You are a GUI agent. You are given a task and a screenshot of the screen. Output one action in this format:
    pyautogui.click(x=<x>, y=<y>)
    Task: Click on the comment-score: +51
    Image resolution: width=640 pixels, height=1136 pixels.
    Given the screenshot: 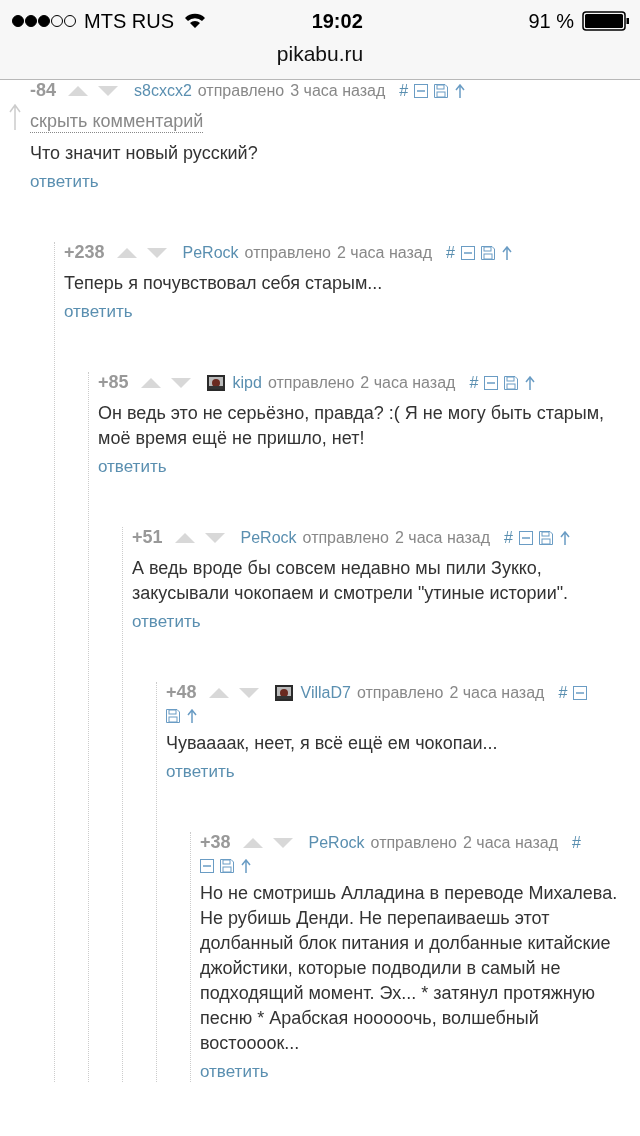 What is the action you would take?
    pyautogui.click(x=147, y=537)
    